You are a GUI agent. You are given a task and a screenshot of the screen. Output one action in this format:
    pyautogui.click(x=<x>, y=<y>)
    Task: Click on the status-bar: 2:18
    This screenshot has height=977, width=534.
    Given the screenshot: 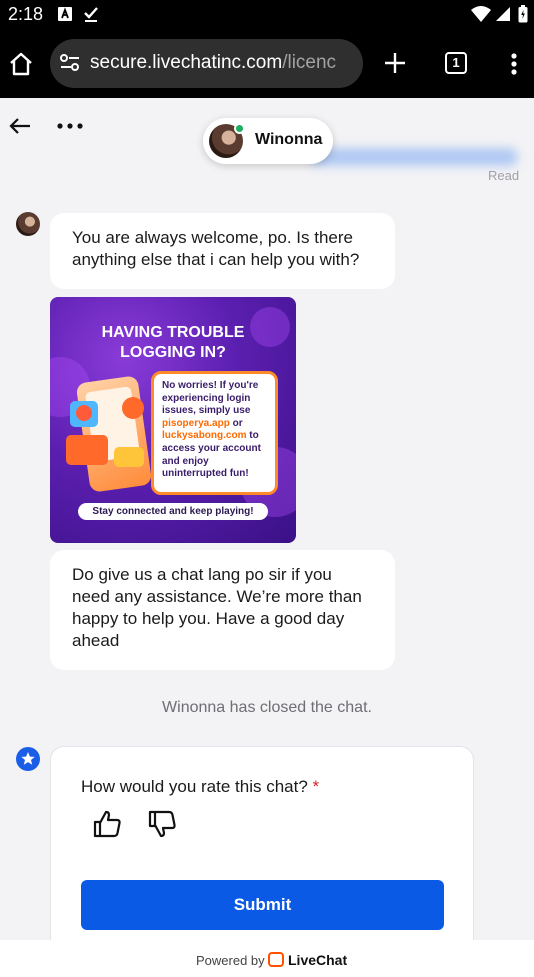 What is the action you would take?
    pyautogui.click(x=267, y=15)
    